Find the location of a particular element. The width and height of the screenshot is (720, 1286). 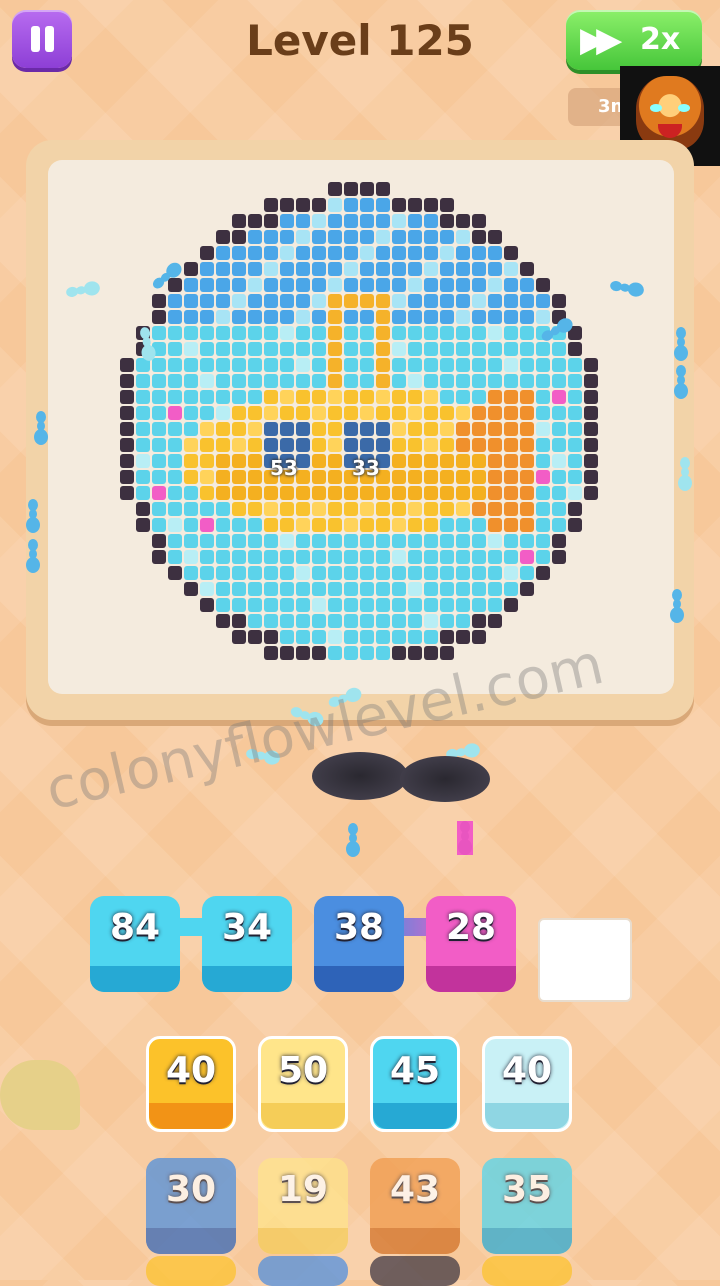

grid-tile: 19 is located at coordinates (303, 1206).